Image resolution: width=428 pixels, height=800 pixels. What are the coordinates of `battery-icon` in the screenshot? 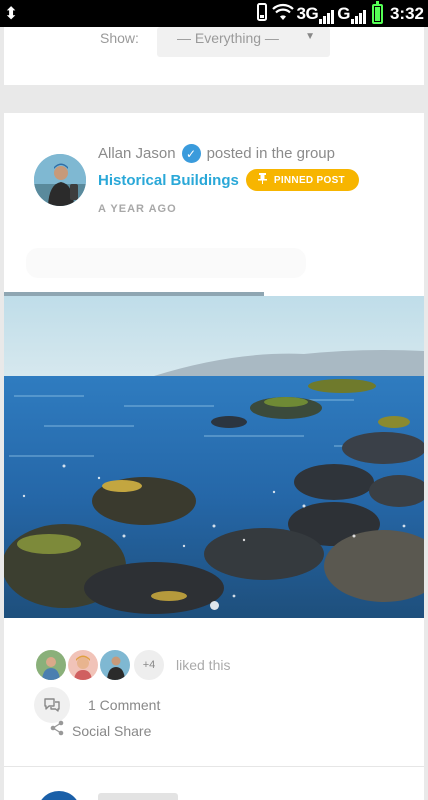 It's located at (377, 12).